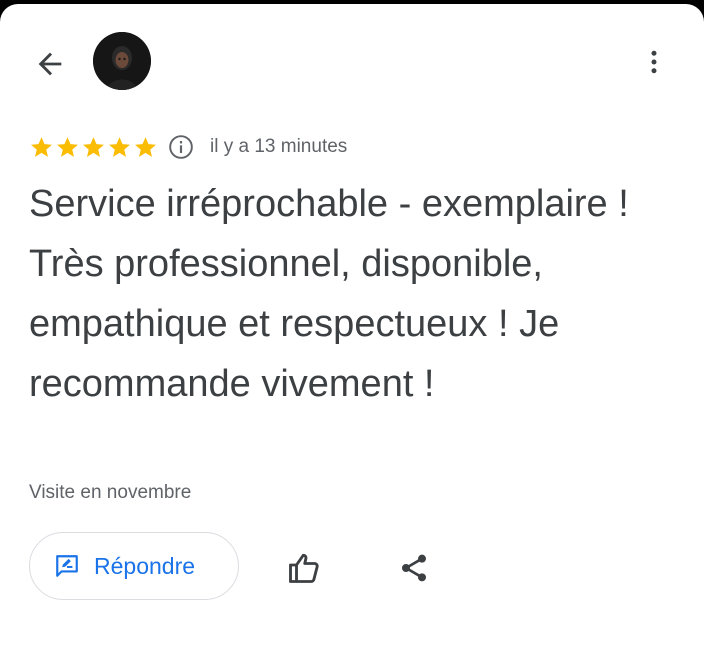 This screenshot has width=704, height=660. I want to click on star-rating, so click(93, 147).